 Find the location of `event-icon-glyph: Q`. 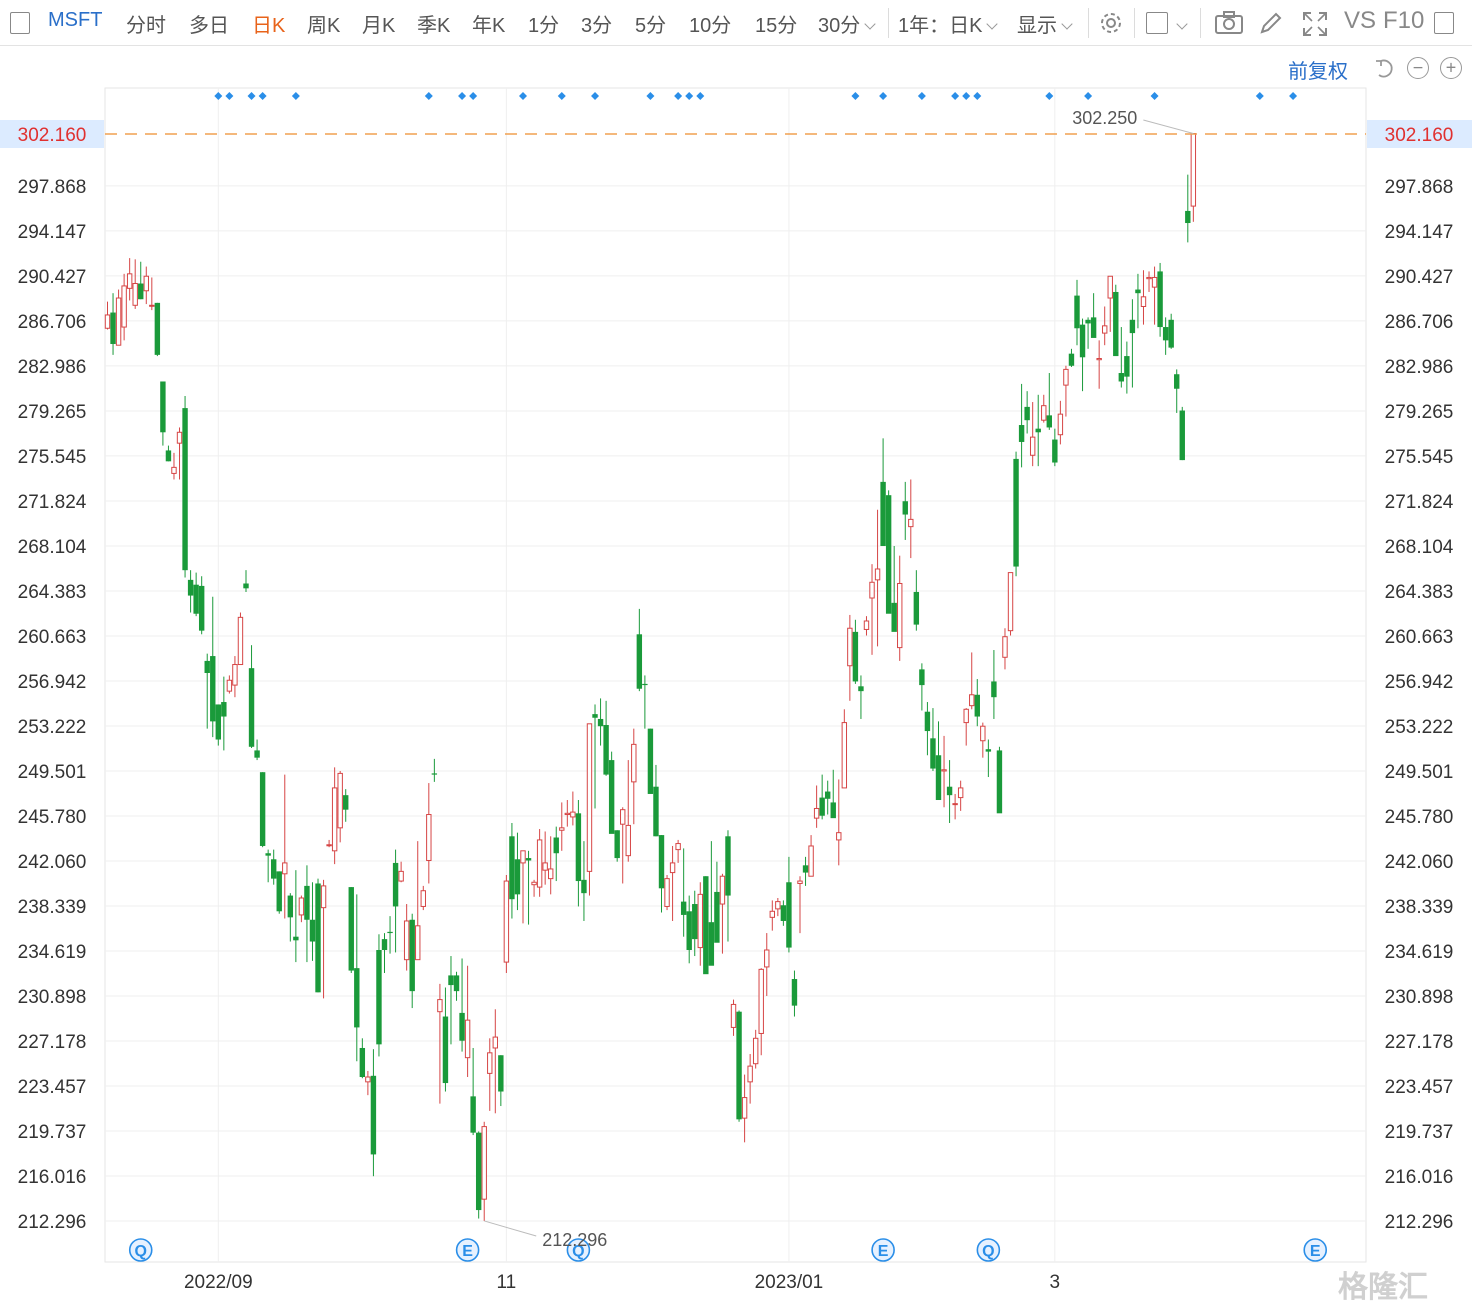

event-icon-glyph: Q is located at coordinates (988, 1251).